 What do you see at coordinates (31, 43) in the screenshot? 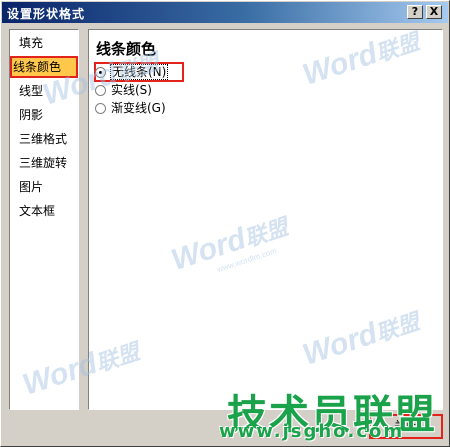
I see `sidebar-item-fill: 填充` at bounding box center [31, 43].